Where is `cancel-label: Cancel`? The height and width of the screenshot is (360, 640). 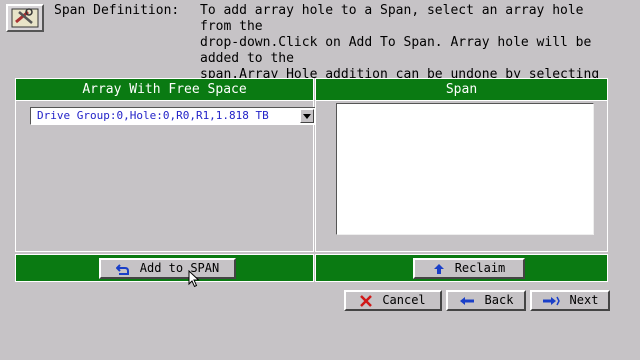 cancel-label: Cancel is located at coordinates (404, 300).